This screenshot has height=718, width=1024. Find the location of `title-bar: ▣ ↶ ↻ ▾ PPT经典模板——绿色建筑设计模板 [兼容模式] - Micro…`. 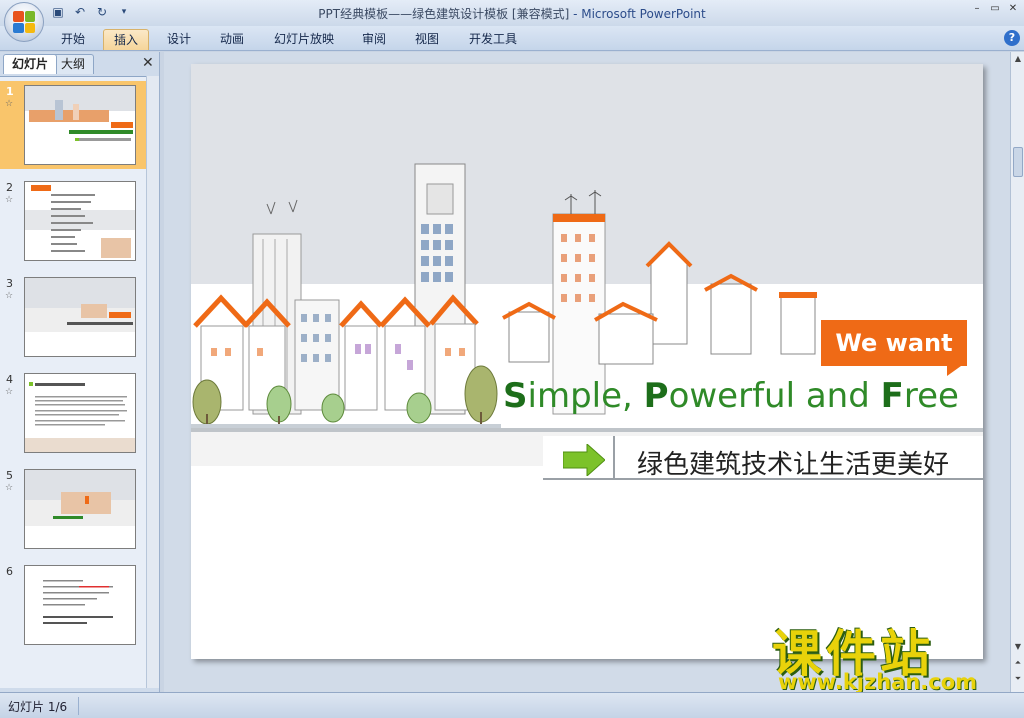

title-bar: ▣ ↶ ↻ ▾ PPT经典模板——绿色建筑设计模板 [兼容模式] - Micro… is located at coordinates (512, 13).